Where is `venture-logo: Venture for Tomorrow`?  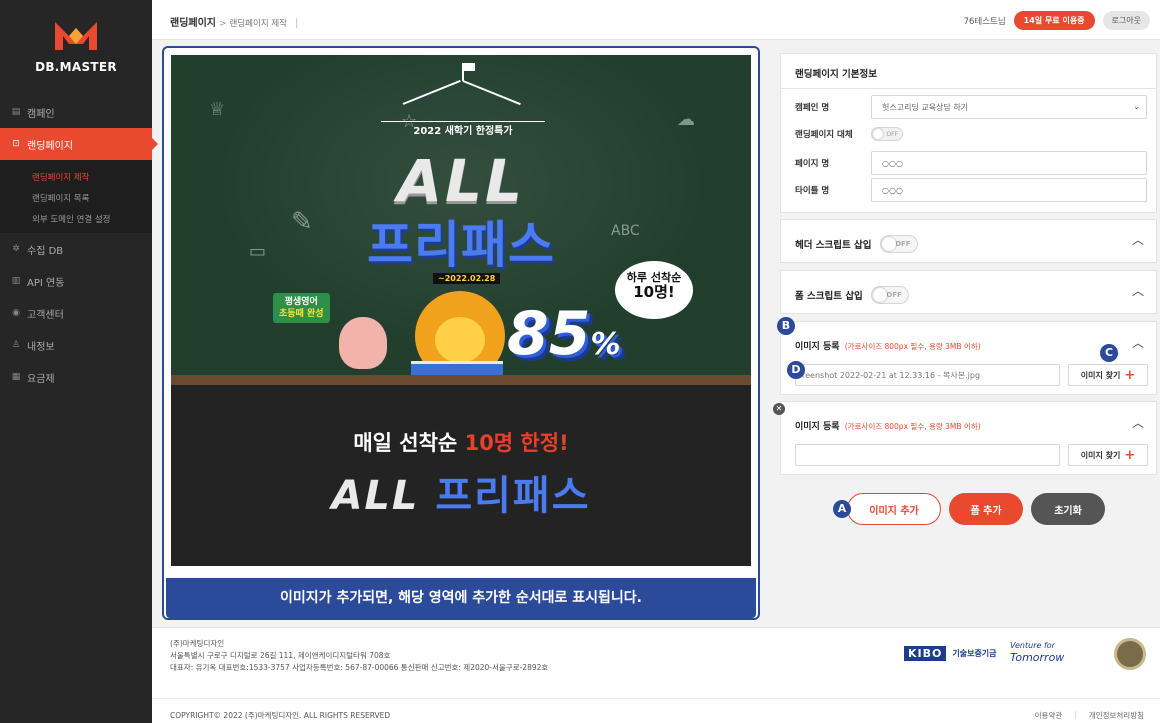 venture-logo: Venture for Tomorrow is located at coordinates (1037, 652).